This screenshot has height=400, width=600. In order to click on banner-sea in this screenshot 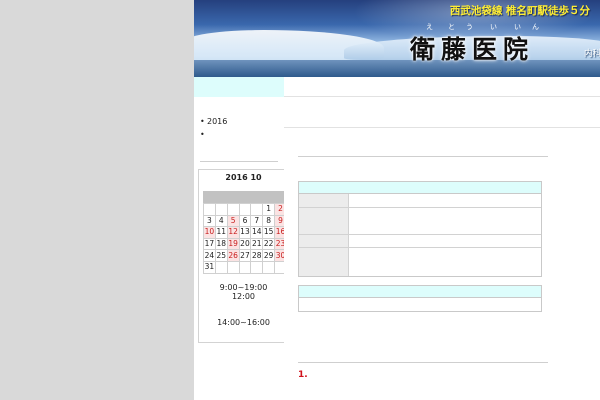, I will do `click(397, 68)`.